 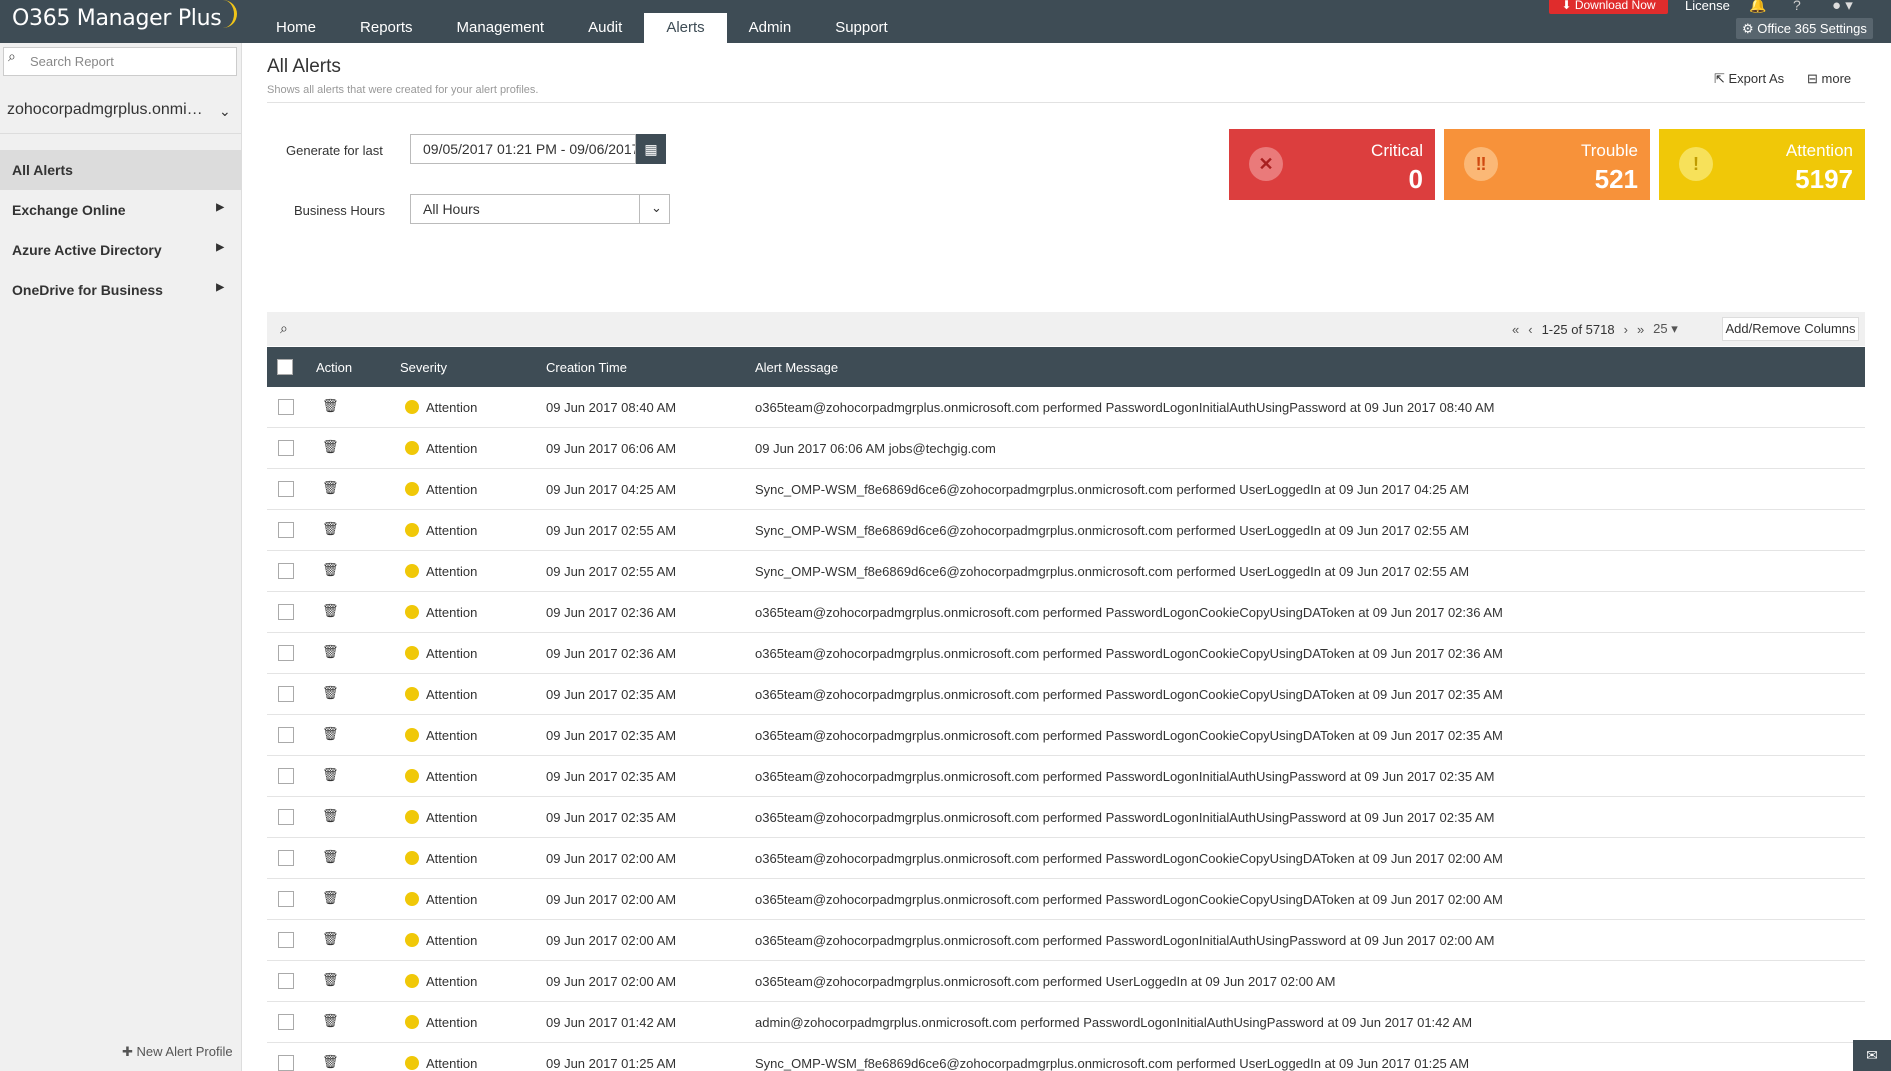 I want to click on more-button: ⊟ more, so click(x=1829, y=79).